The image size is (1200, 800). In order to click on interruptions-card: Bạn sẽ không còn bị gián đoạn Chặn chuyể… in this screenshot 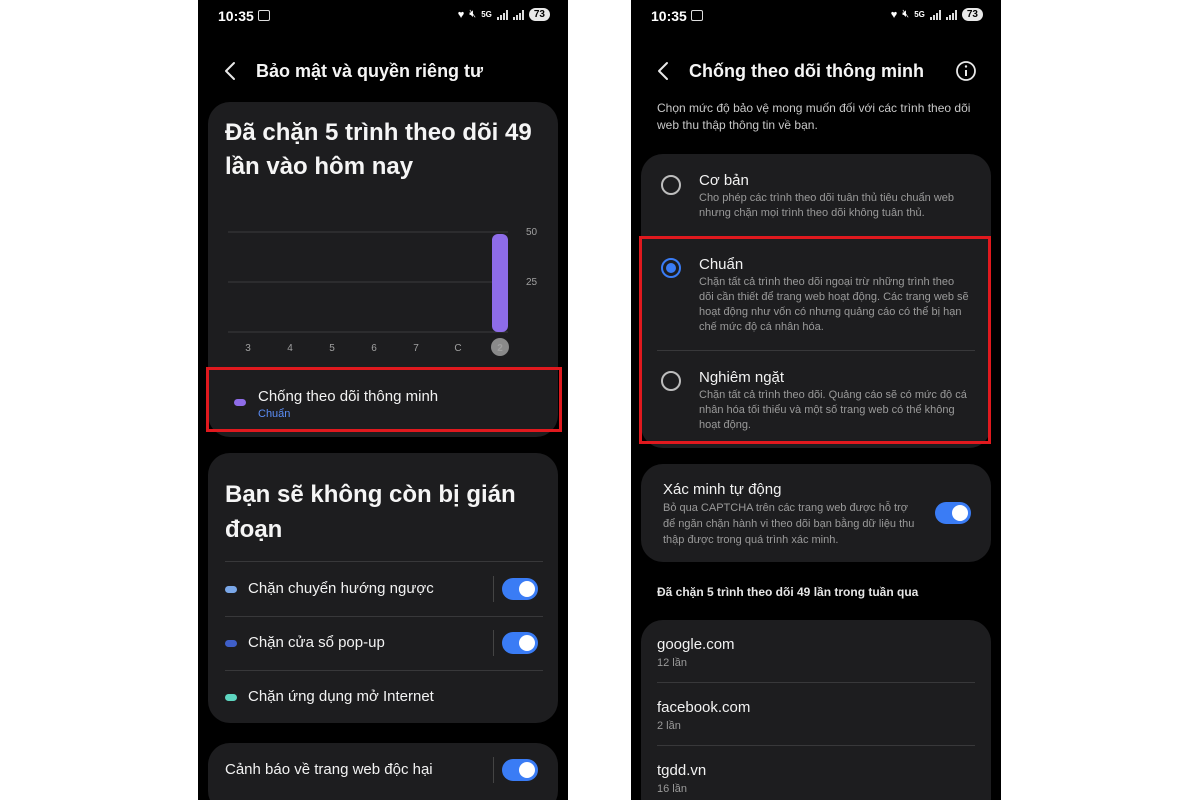, I will do `click(383, 588)`.